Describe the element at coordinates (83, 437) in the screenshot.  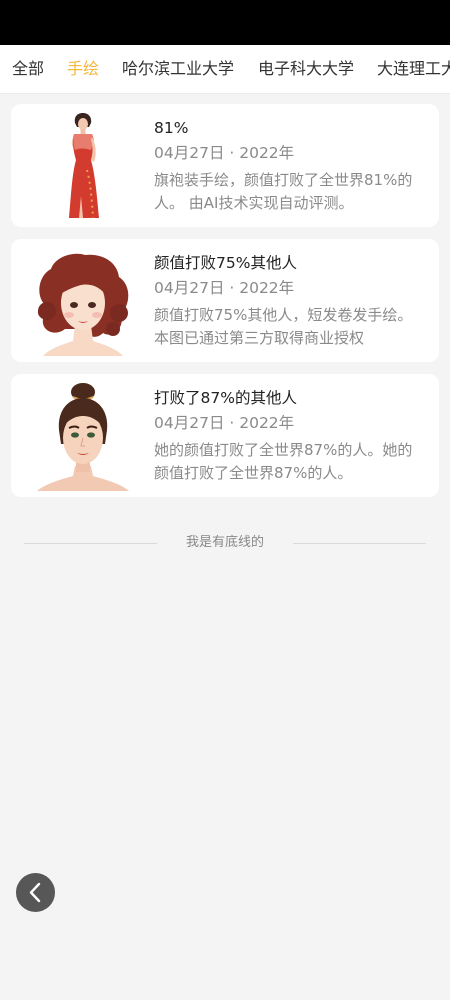
I see `bun-hair-woman-thumbnail` at that location.